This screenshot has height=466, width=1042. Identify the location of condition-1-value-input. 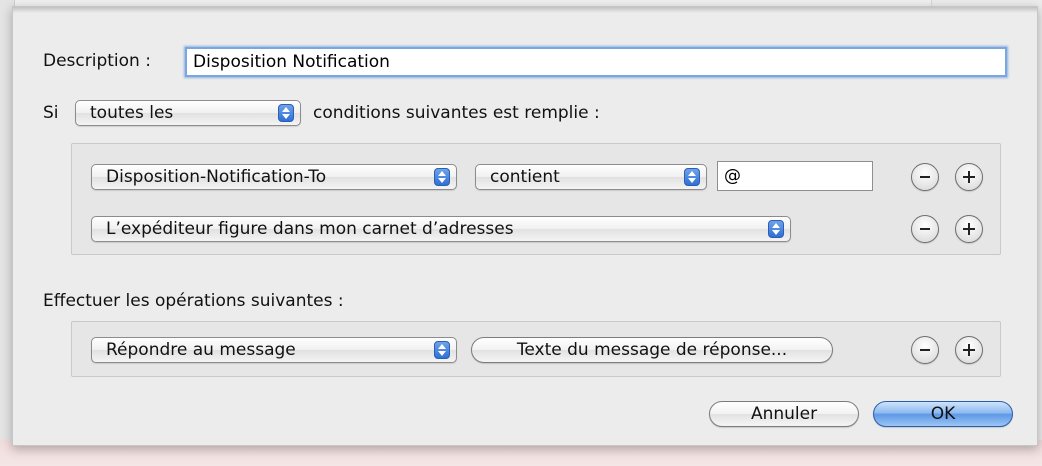
(795, 176).